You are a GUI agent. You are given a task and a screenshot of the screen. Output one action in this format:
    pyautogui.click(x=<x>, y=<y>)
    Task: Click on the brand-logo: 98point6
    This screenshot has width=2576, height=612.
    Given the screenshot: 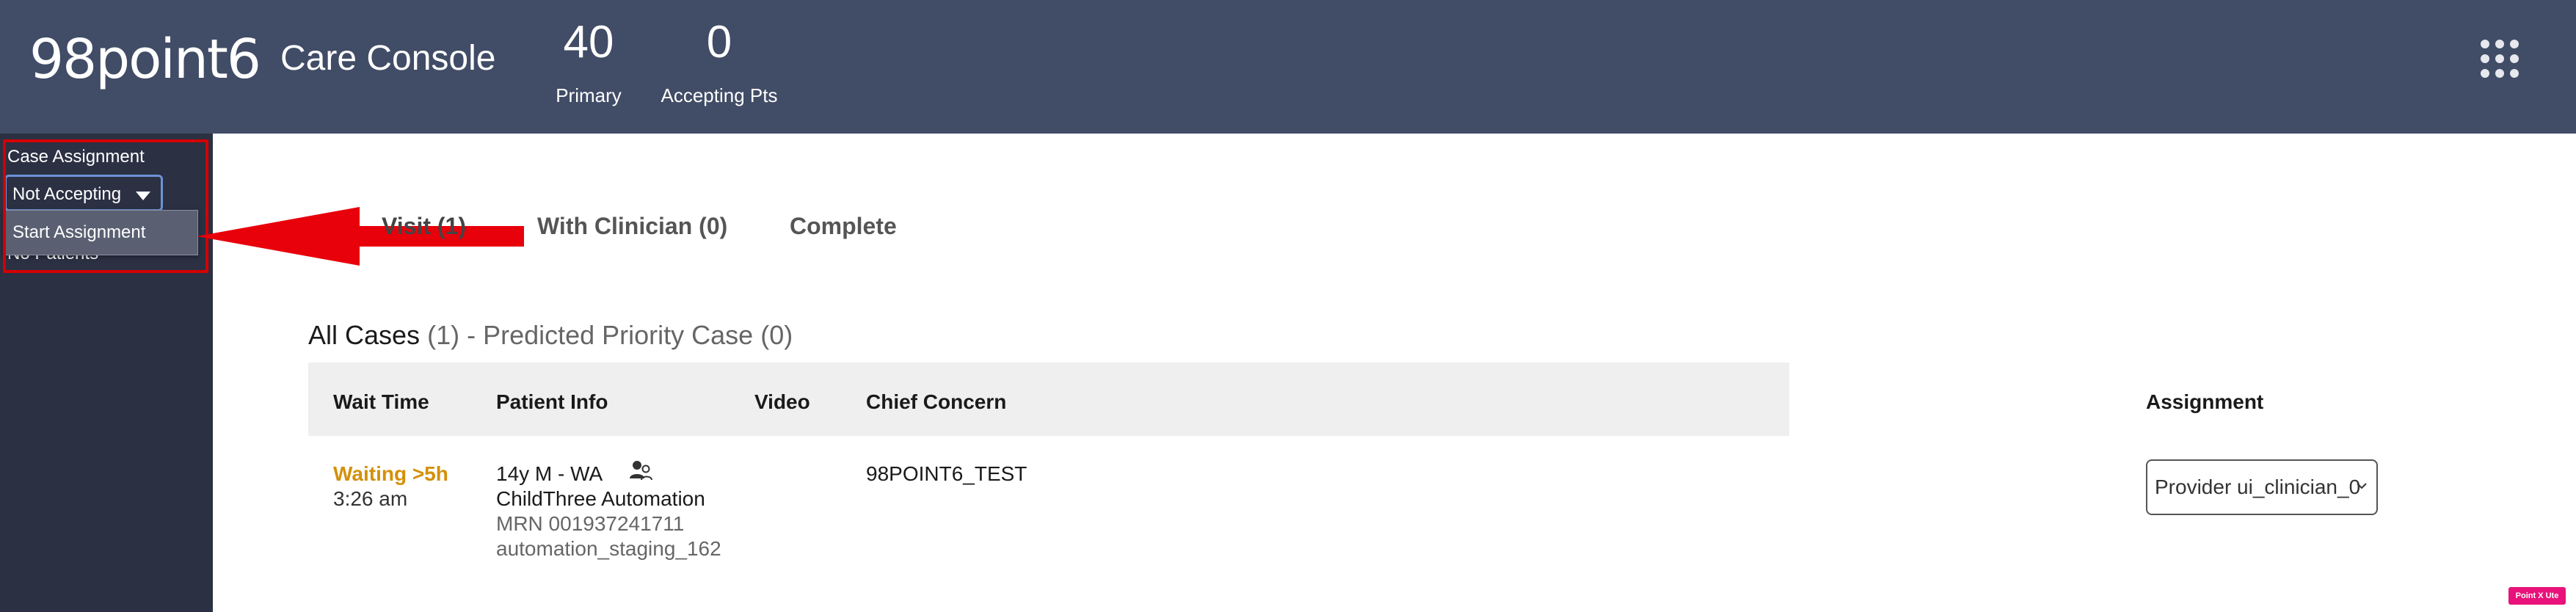 What is the action you would take?
    pyautogui.click(x=145, y=60)
    